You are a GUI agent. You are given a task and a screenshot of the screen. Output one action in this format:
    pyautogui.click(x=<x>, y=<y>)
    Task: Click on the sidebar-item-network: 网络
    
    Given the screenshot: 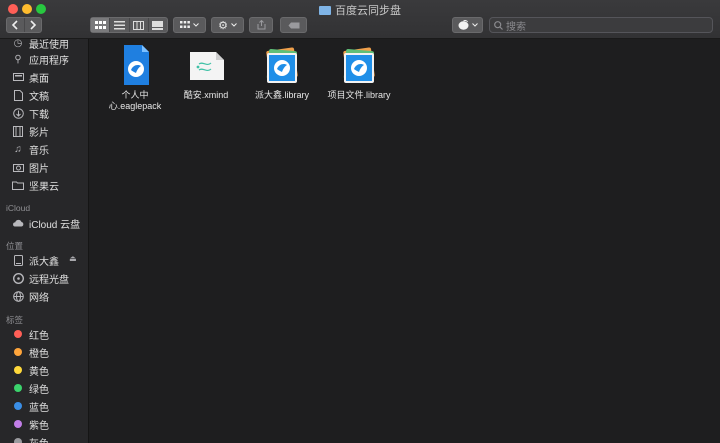 What is the action you would take?
    pyautogui.click(x=30, y=296)
    